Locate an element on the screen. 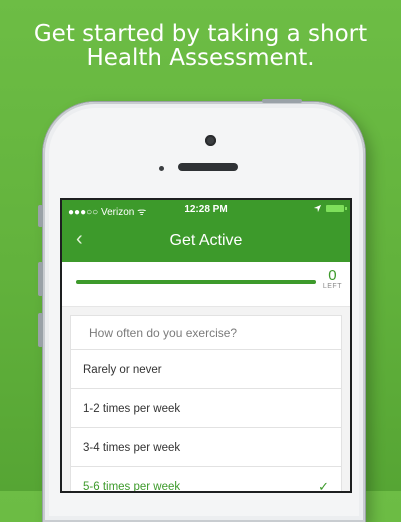  headline-line-2: Health Assessment. is located at coordinates (200, 58).